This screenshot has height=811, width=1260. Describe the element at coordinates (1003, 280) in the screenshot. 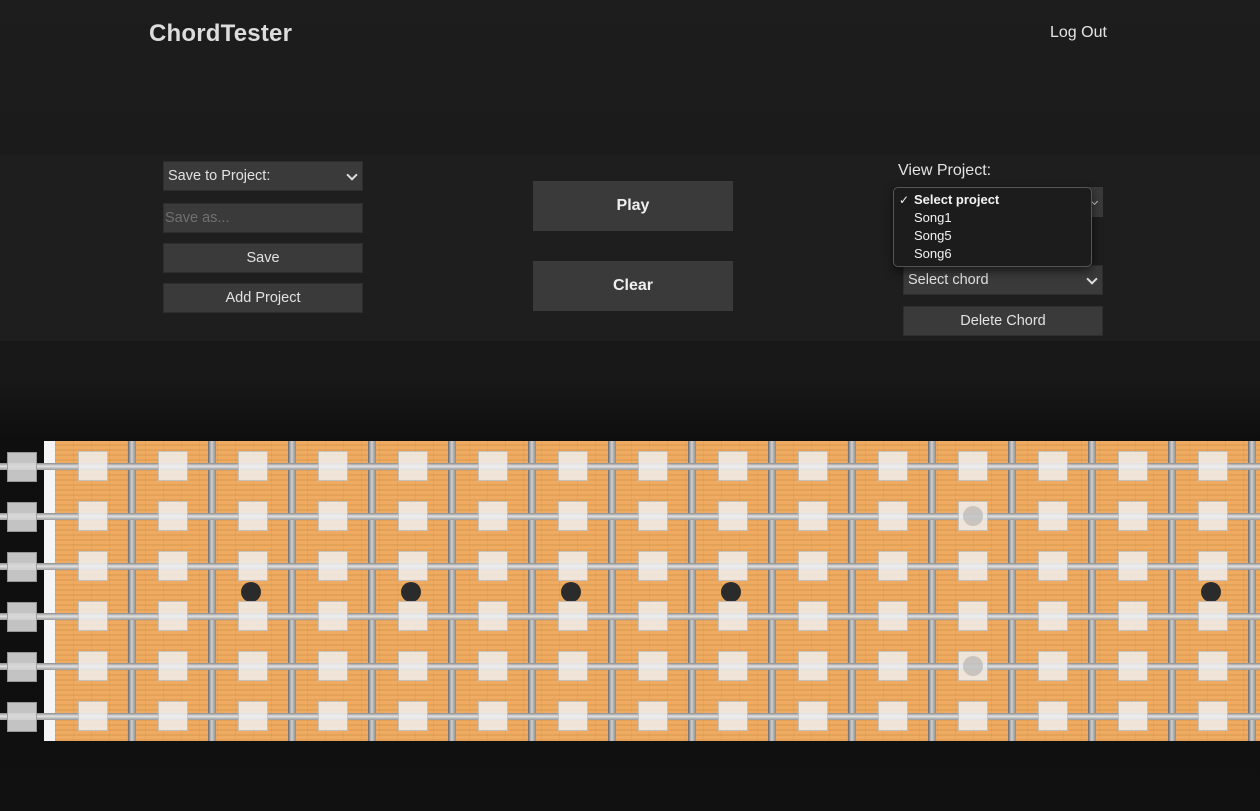

I see `select-chord-select: Select chord` at that location.